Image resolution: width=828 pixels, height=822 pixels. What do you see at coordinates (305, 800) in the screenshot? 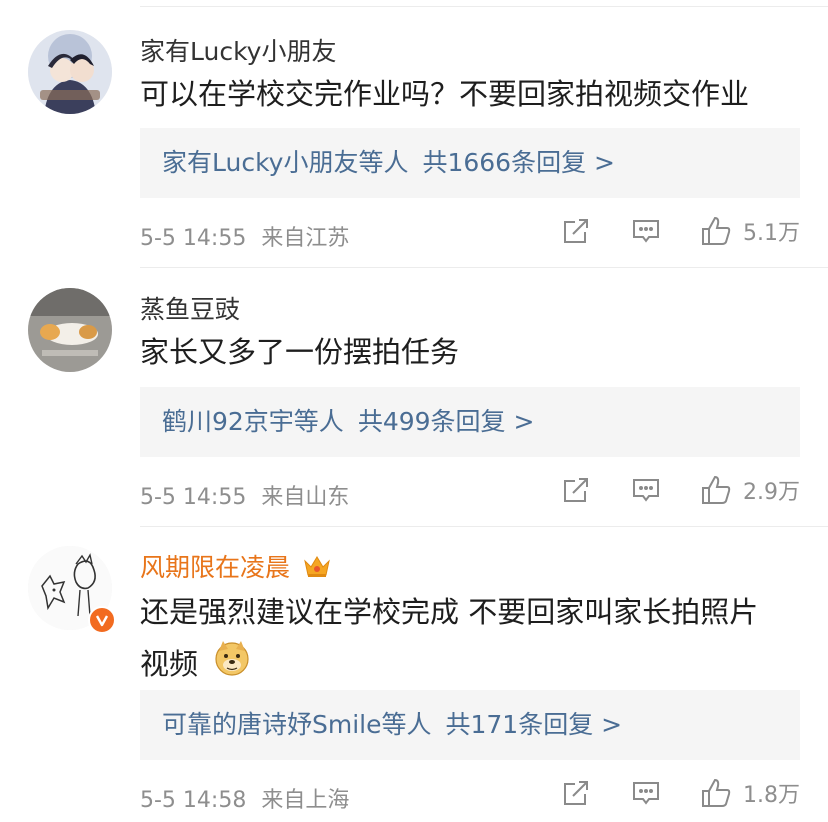
I see `location: 来自上海` at bounding box center [305, 800].